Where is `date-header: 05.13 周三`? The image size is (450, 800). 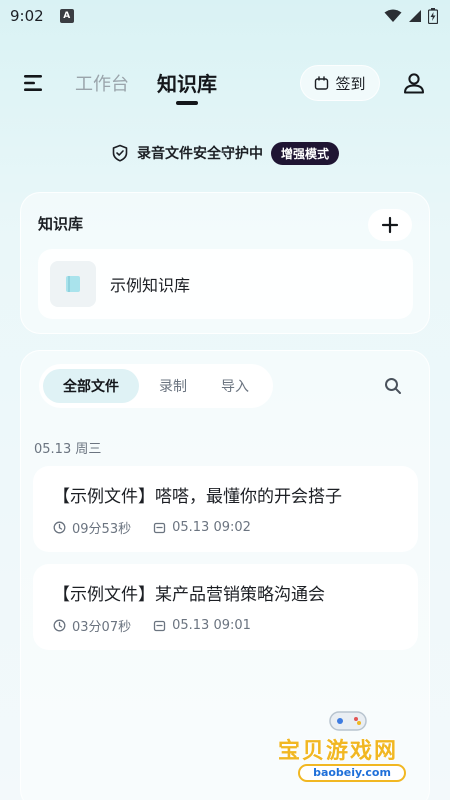 date-header: 05.13 周三 is located at coordinates (68, 449).